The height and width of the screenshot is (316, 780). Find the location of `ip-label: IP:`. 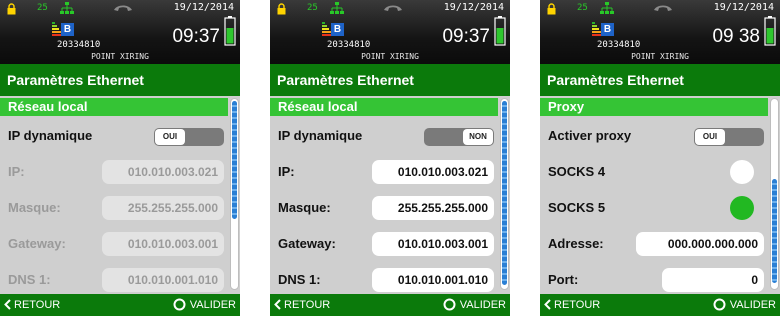

ip-label: IP: is located at coordinates (286, 171).